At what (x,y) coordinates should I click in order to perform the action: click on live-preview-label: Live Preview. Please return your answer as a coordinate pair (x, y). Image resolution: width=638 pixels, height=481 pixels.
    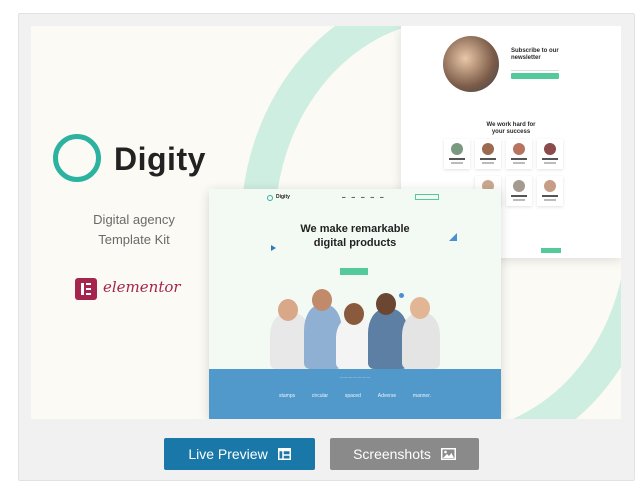
    Looking at the image, I should click on (228, 454).